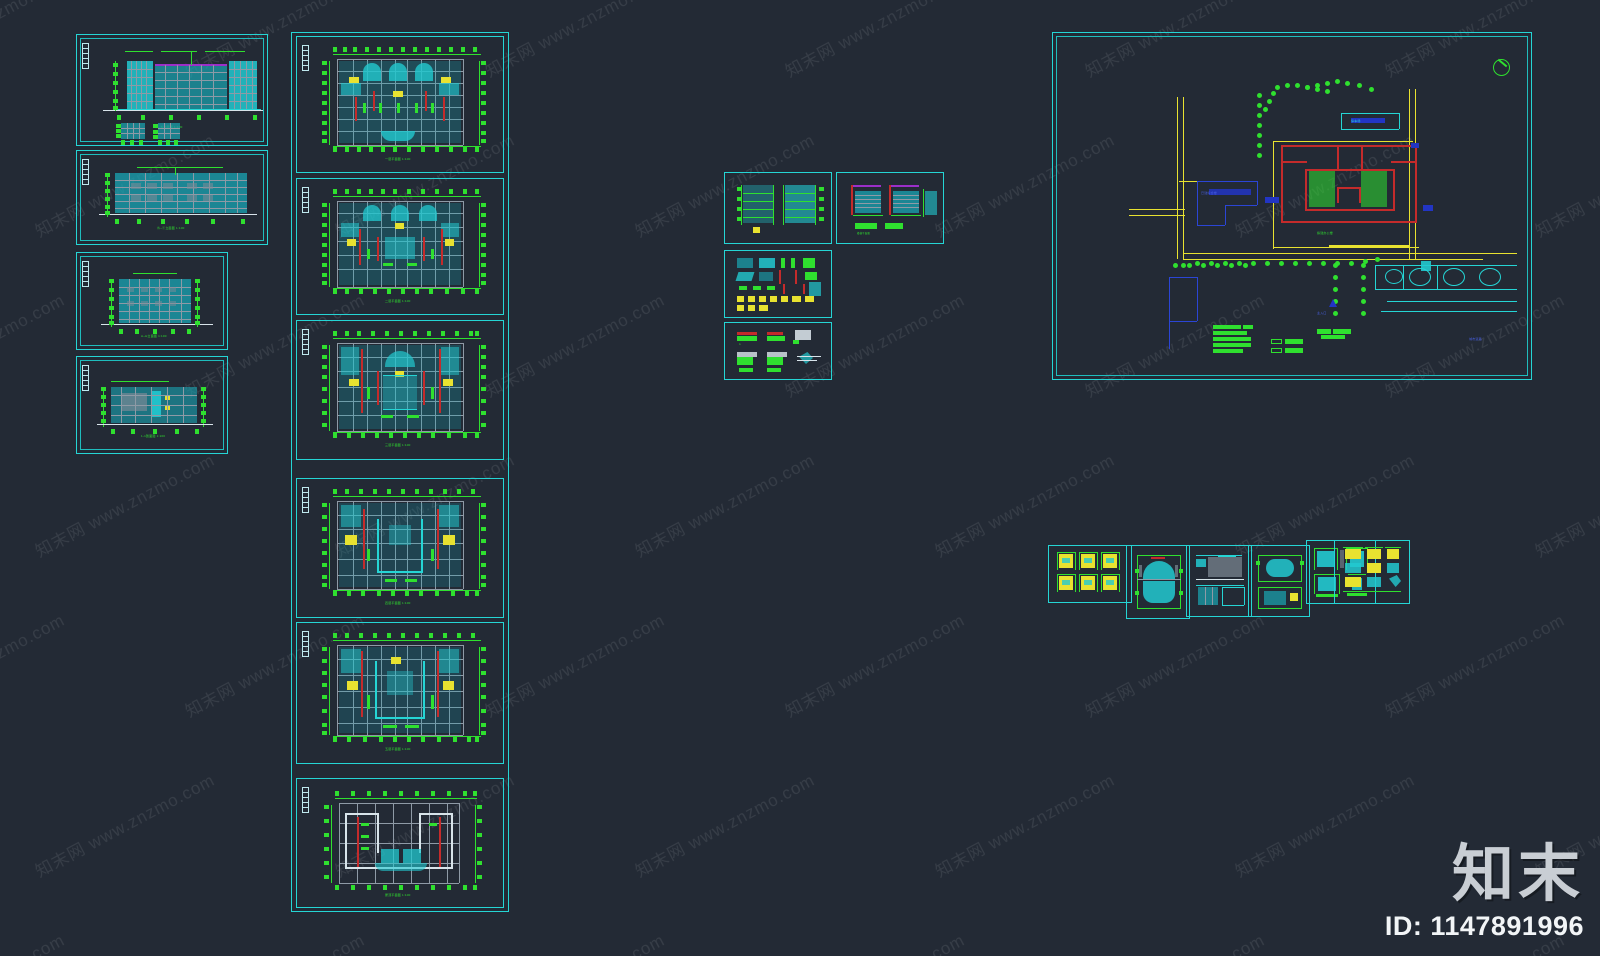 The height and width of the screenshot is (956, 1600). What do you see at coordinates (156, 303) in the screenshot?
I see `elevation-rear-drawing: A~H立面图 1:100` at bounding box center [156, 303].